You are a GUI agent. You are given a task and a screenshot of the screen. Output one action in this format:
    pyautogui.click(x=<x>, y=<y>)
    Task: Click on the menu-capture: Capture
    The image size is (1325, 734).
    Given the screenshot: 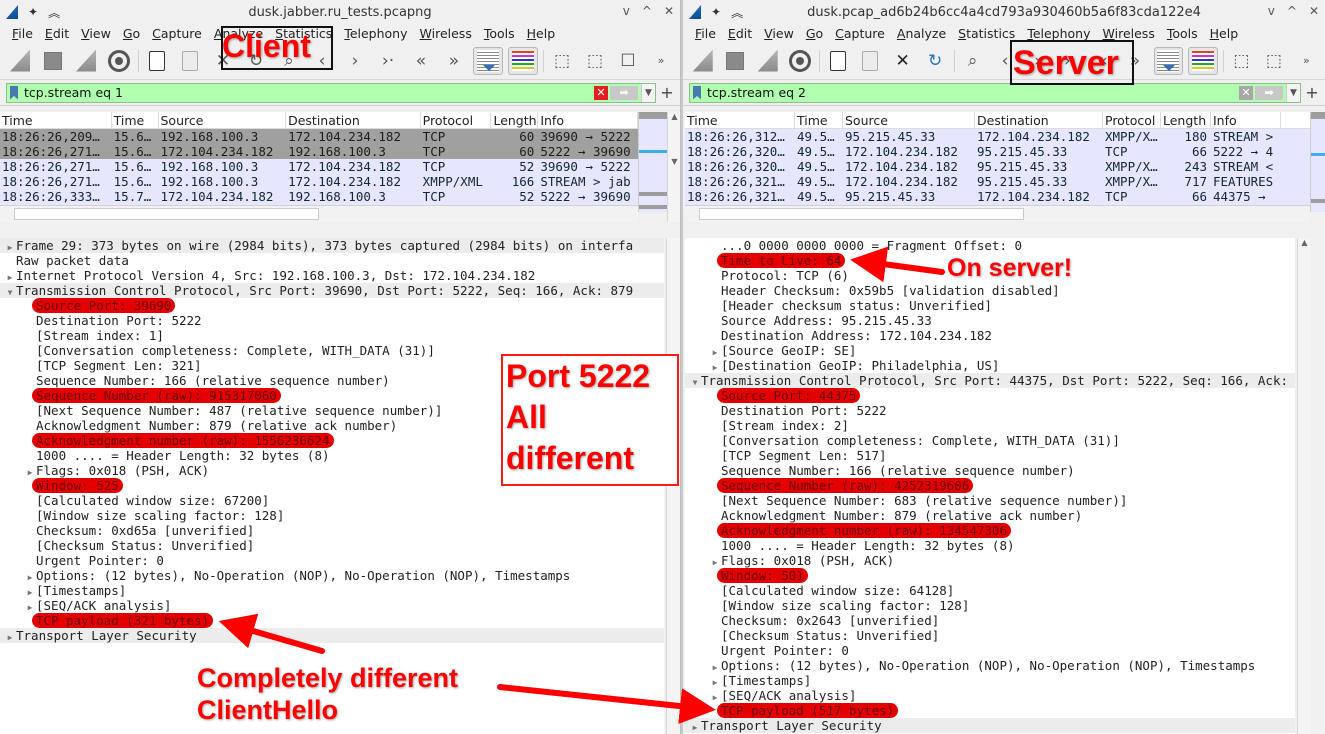 What is the action you would take?
    pyautogui.click(x=860, y=33)
    